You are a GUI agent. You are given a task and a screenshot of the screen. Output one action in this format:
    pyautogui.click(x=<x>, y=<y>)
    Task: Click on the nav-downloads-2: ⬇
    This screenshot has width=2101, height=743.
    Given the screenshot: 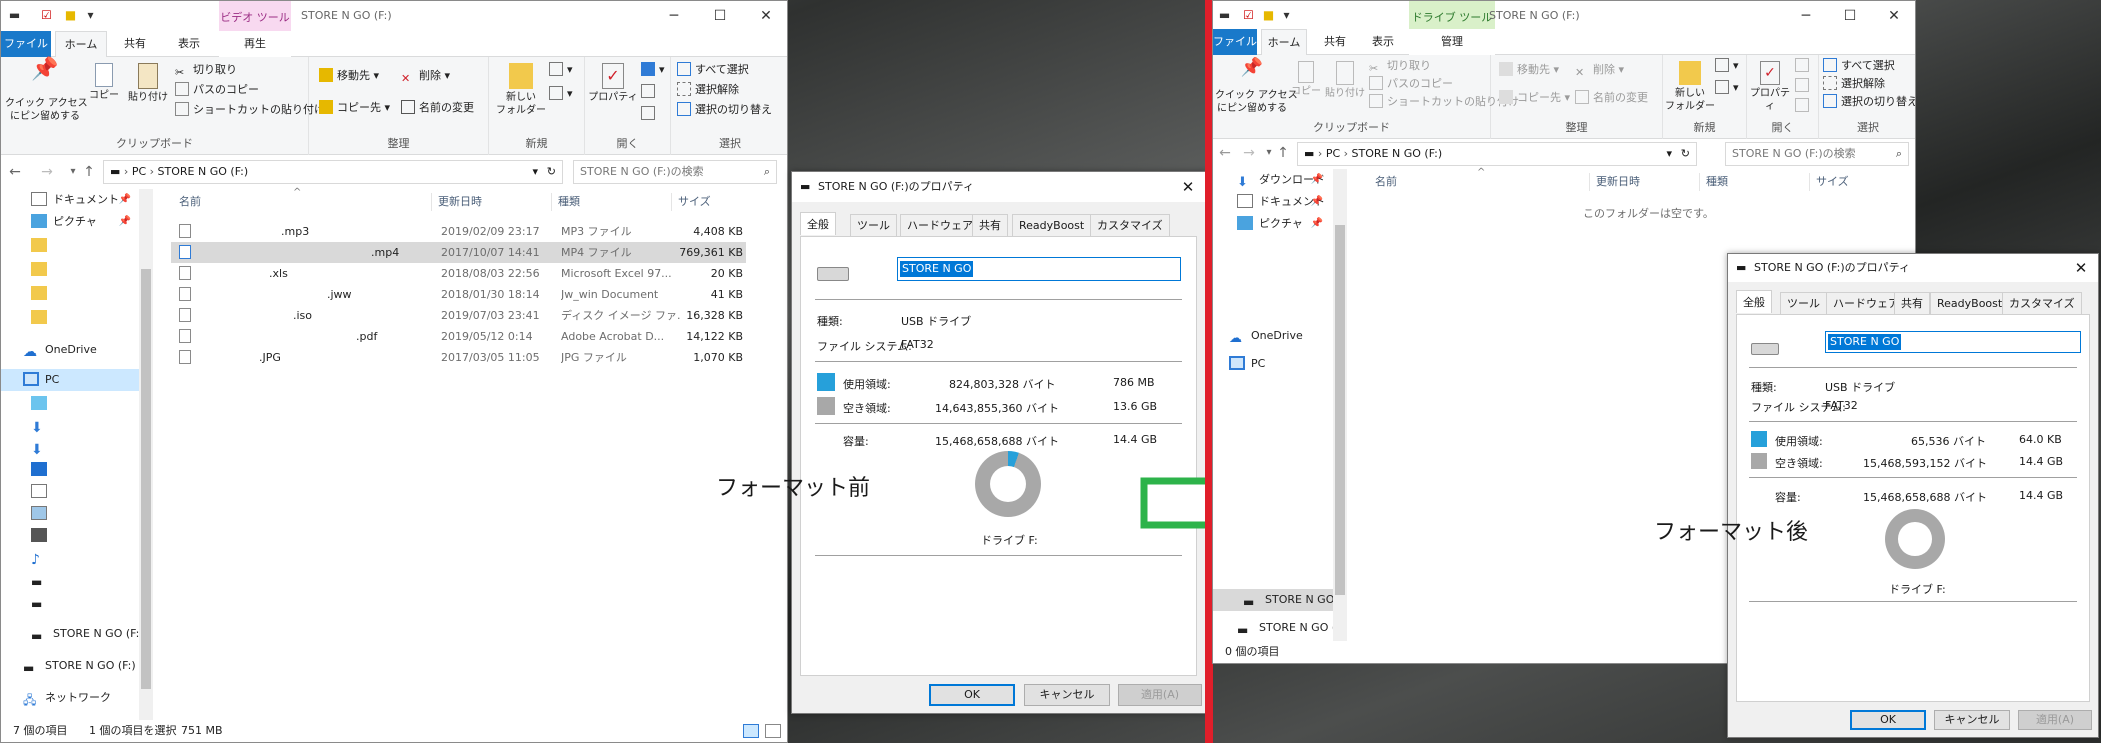 What is the action you would take?
    pyautogui.click(x=71, y=448)
    